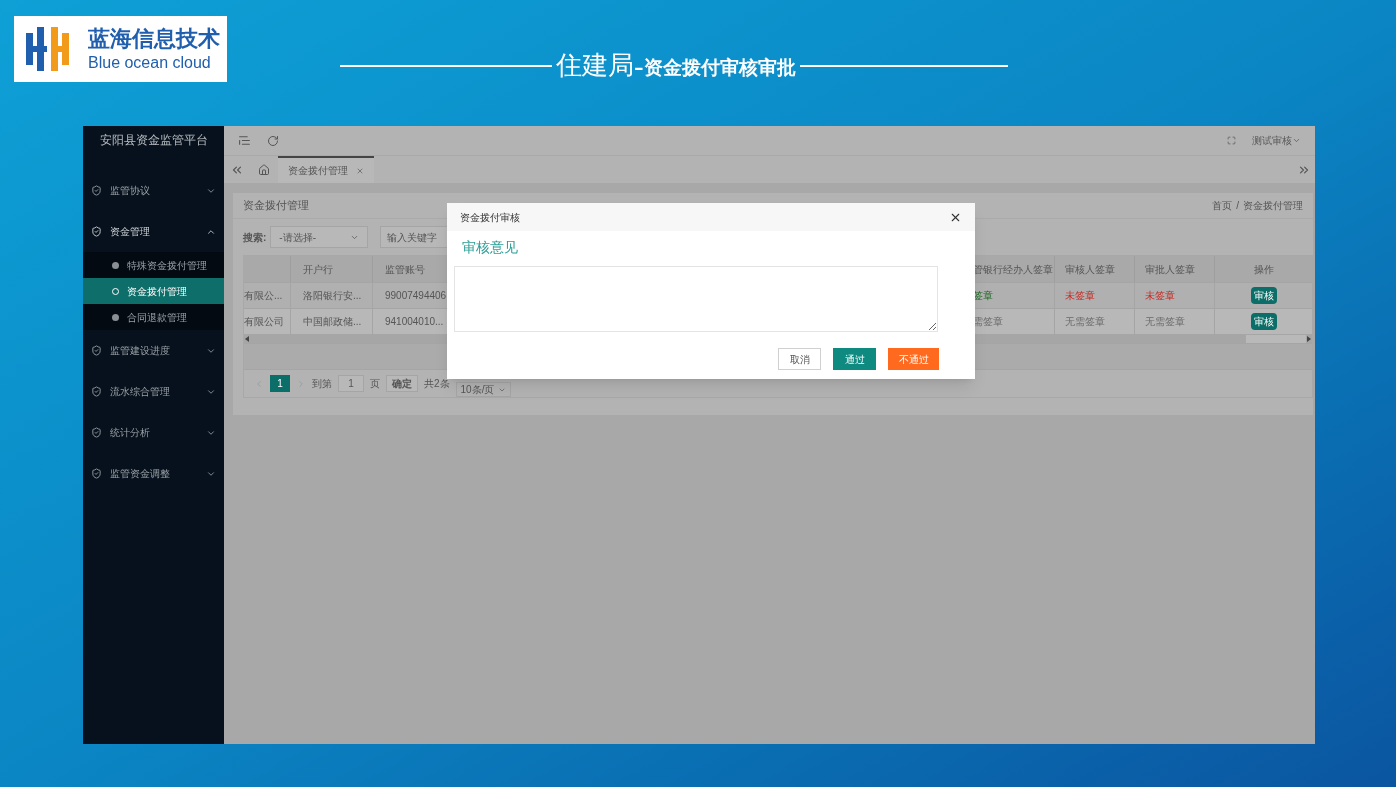 The width and height of the screenshot is (1396, 787). I want to click on menu-item: 资金管理, so click(153, 231).